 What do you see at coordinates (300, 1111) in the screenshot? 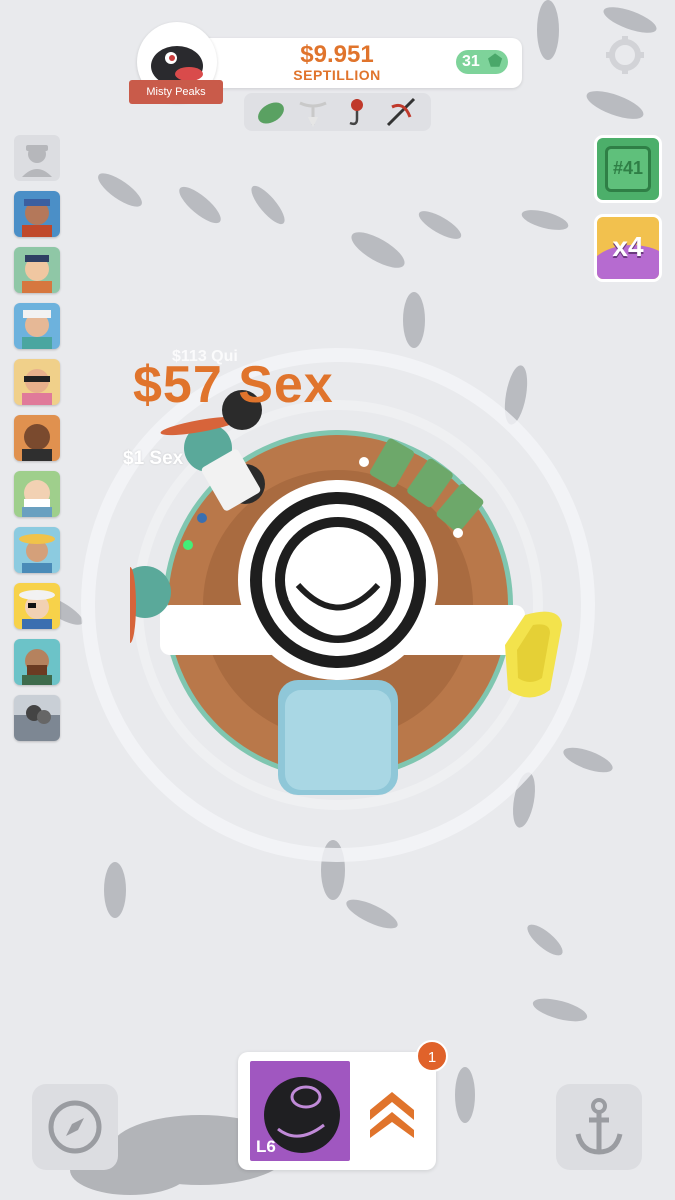
I see `upgrade-item-button: L6` at bounding box center [300, 1111].